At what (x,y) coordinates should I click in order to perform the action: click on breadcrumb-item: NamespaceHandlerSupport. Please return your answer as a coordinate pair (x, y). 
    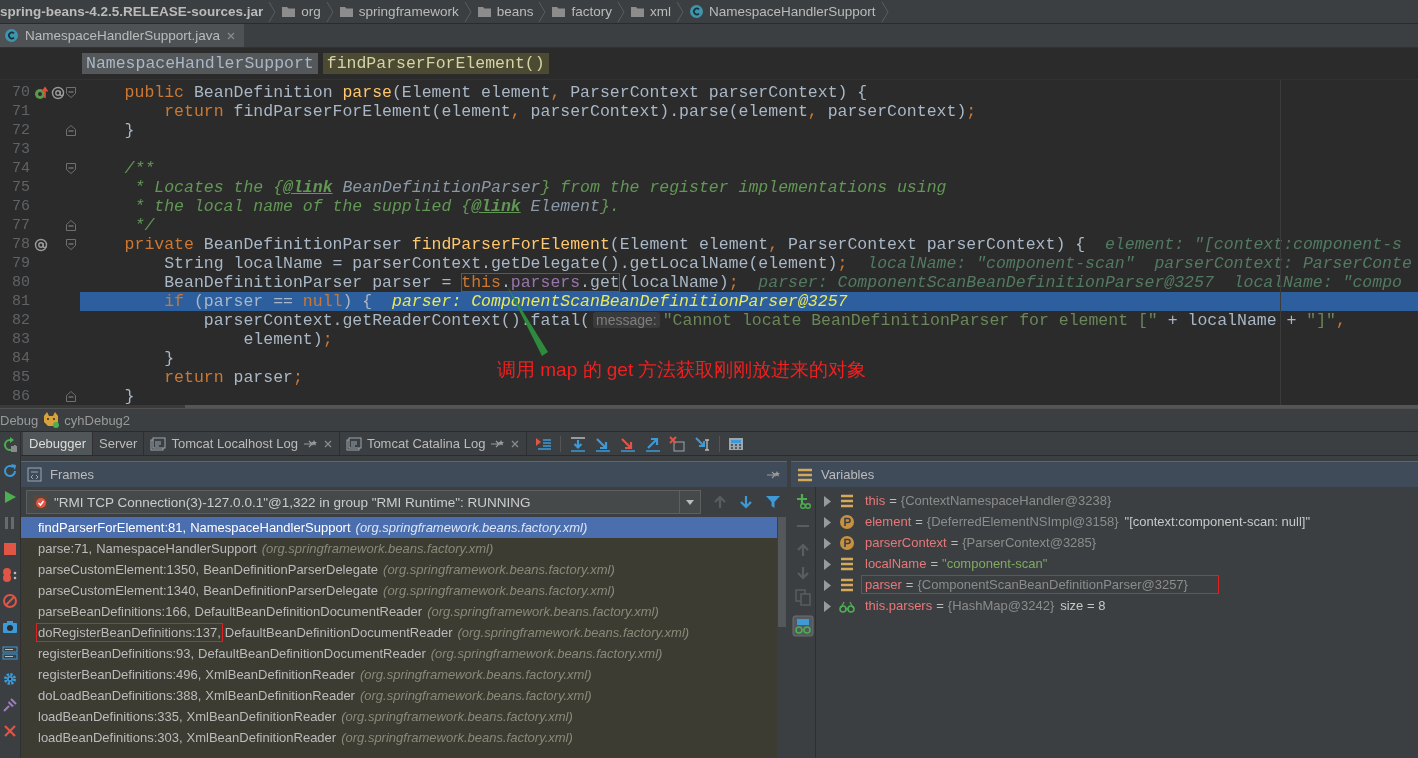
    Looking at the image, I should click on (782, 11).